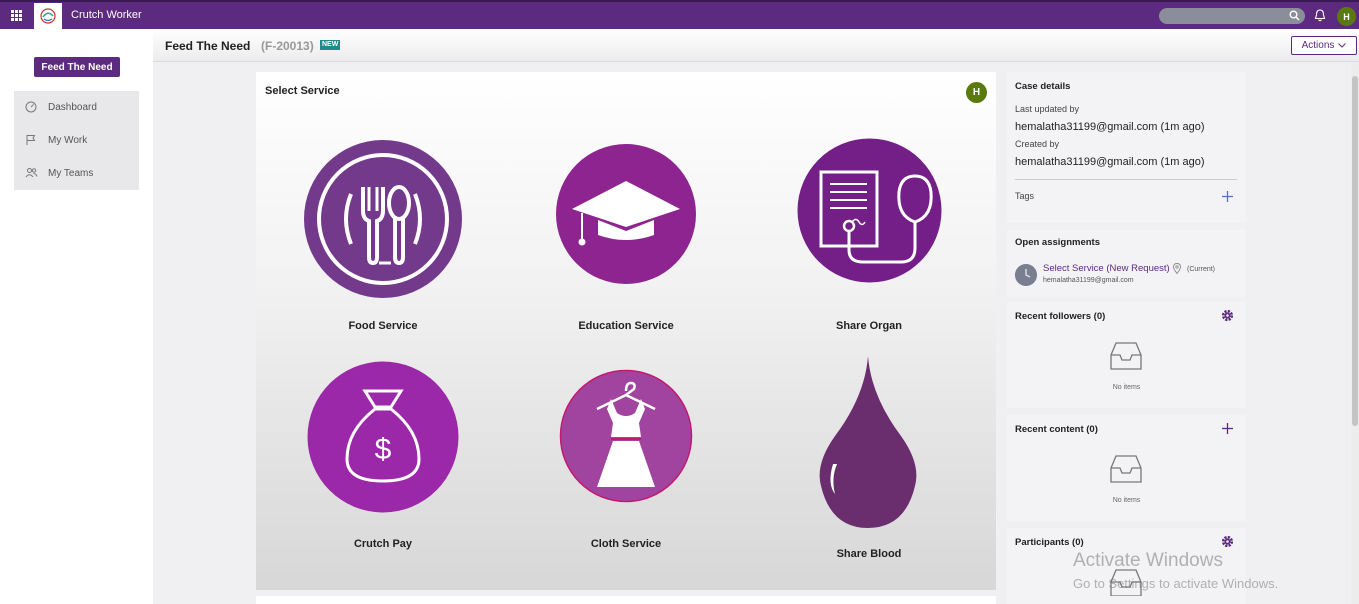  I want to click on scrollbar-thumb, so click(1355, 251).